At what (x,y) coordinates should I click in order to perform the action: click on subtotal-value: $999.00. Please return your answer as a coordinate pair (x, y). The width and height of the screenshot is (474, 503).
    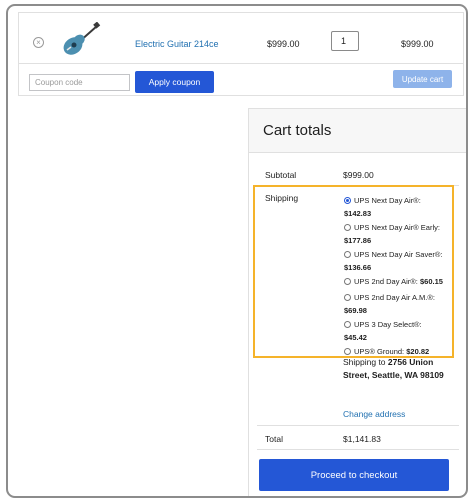
    Looking at the image, I should click on (358, 175).